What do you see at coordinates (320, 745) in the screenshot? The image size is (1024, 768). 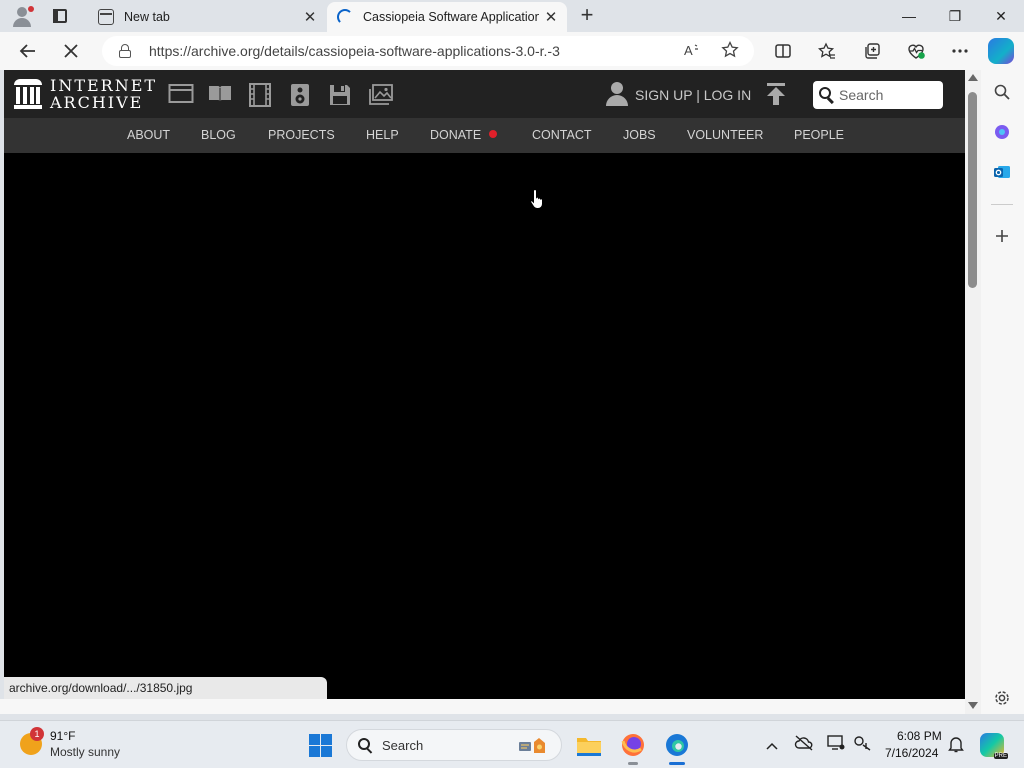 I see `windows-start-icon` at bounding box center [320, 745].